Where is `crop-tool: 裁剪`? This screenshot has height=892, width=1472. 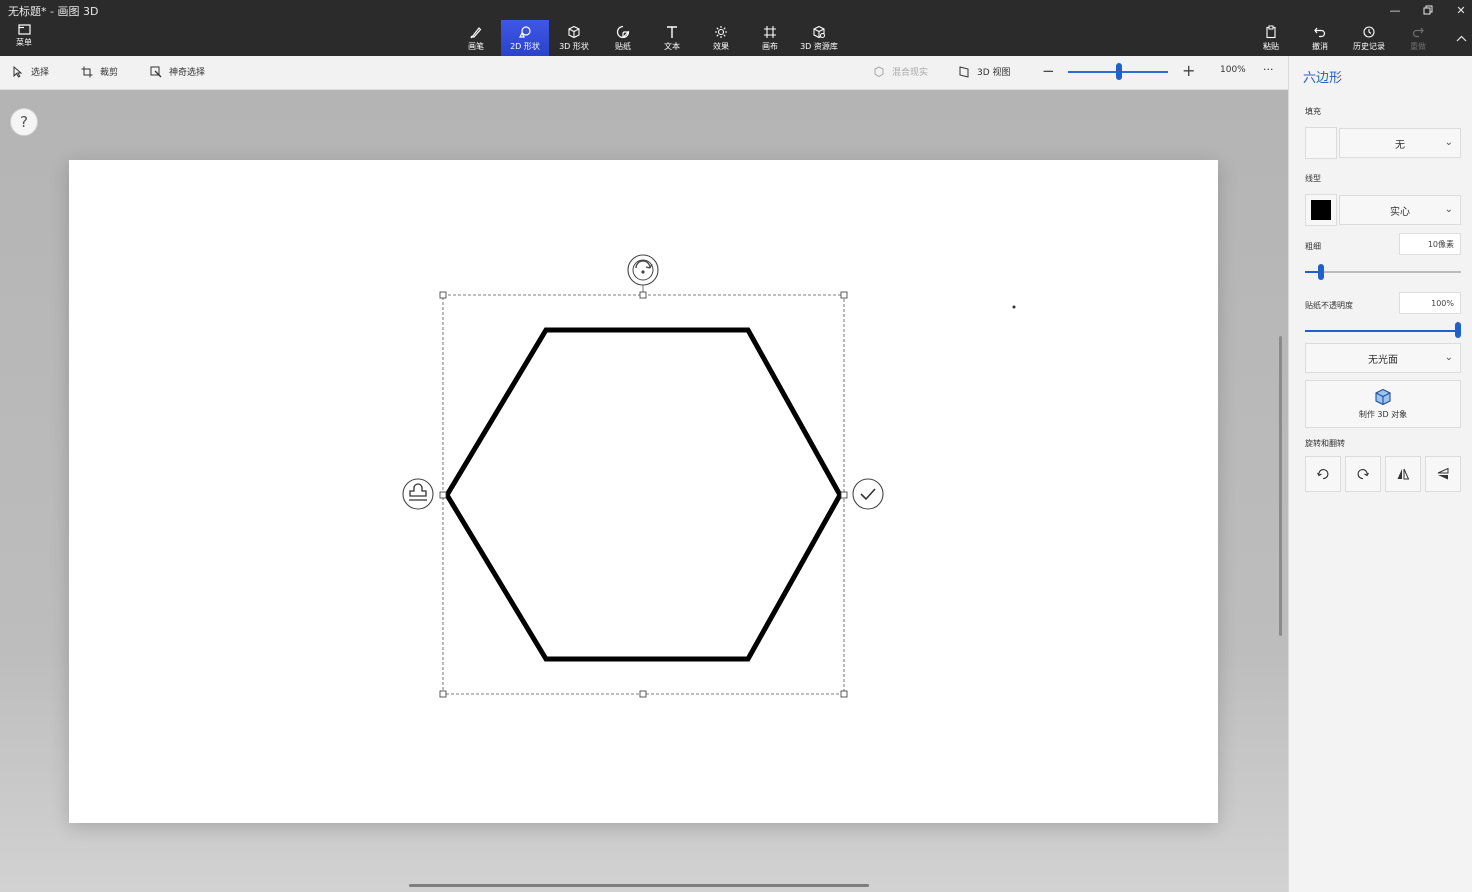
crop-tool: 裁剪 is located at coordinates (99, 71).